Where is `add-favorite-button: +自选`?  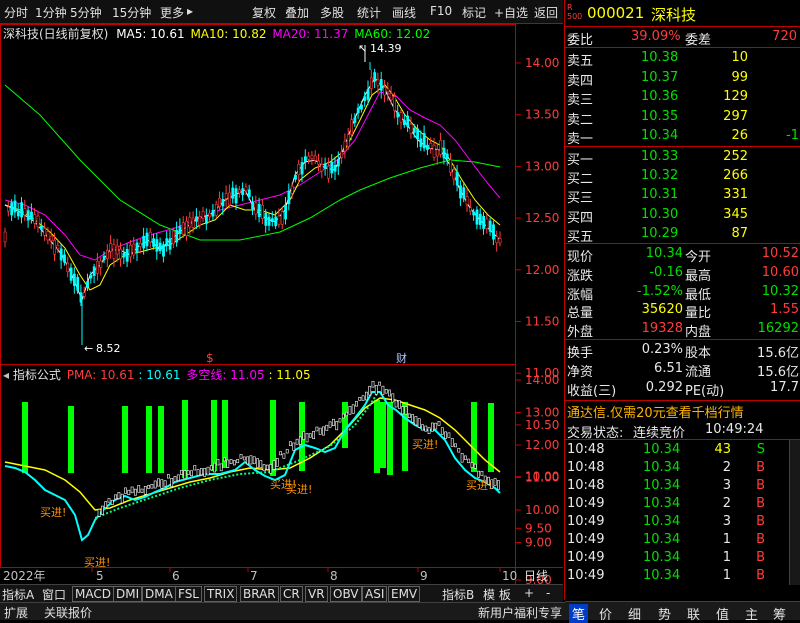
add-favorite-button: +自选 is located at coordinates (511, 12).